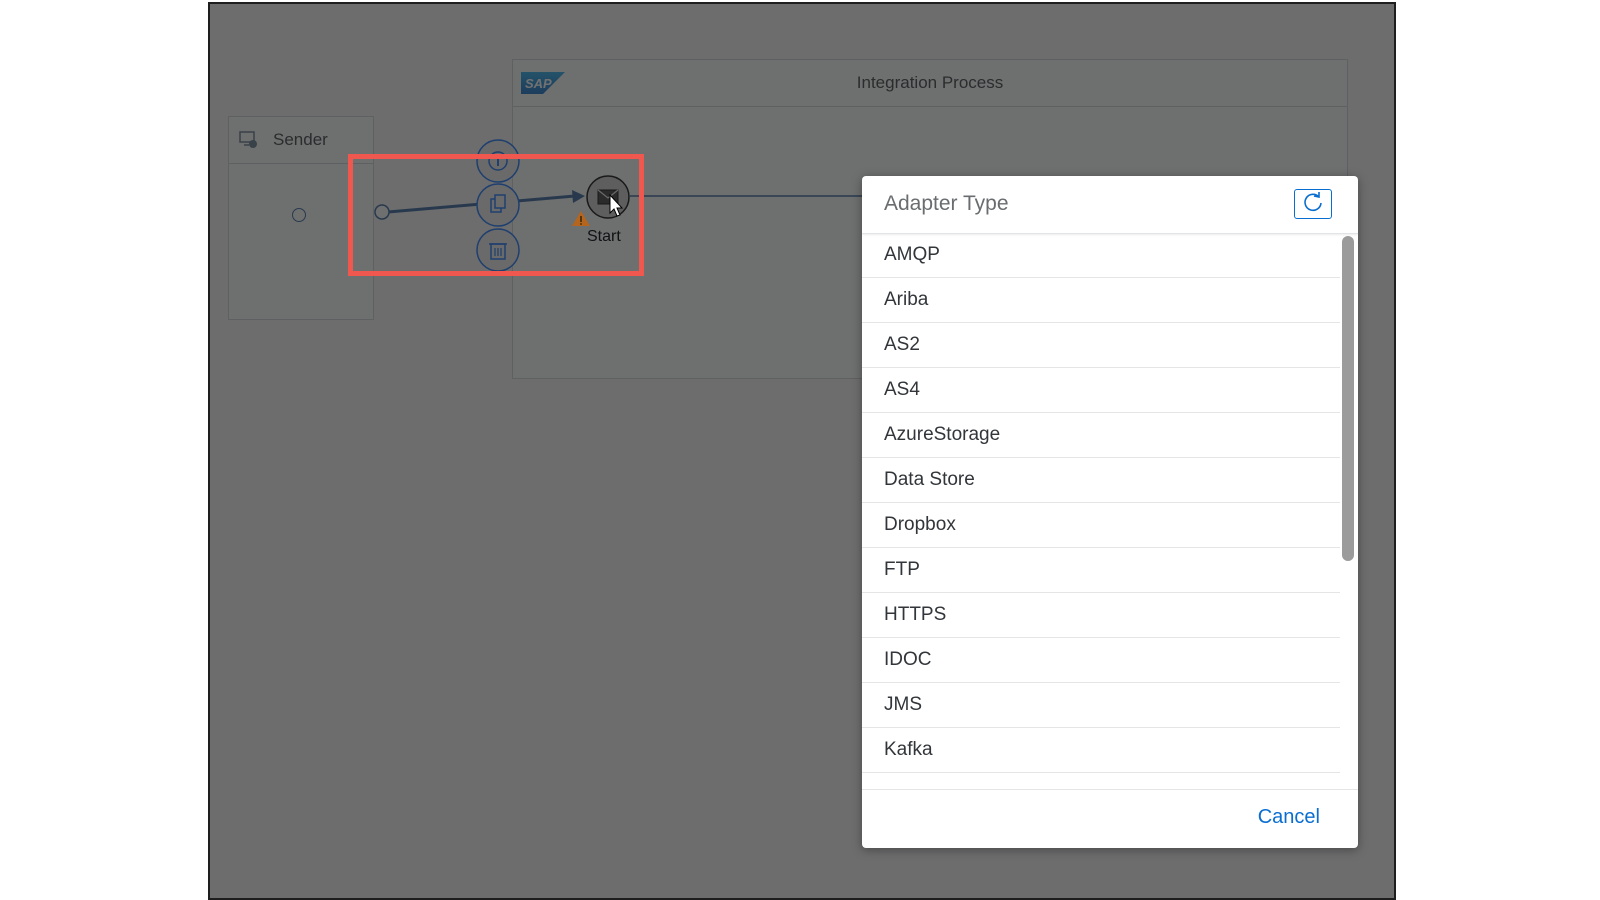 This screenshot has width=1600, height=900. Describe the element at coordinates (1101, 660) in the screenshot. I see `adapter-type-item: IDOC` at that location.